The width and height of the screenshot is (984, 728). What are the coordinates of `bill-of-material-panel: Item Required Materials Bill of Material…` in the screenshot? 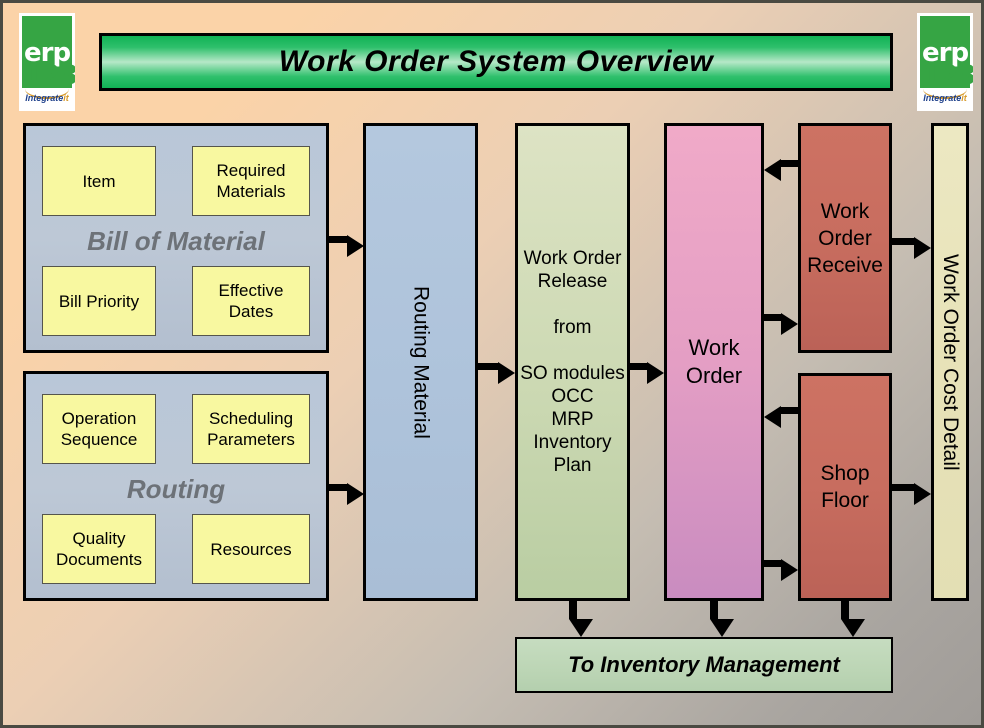 It's located at (176, 238).